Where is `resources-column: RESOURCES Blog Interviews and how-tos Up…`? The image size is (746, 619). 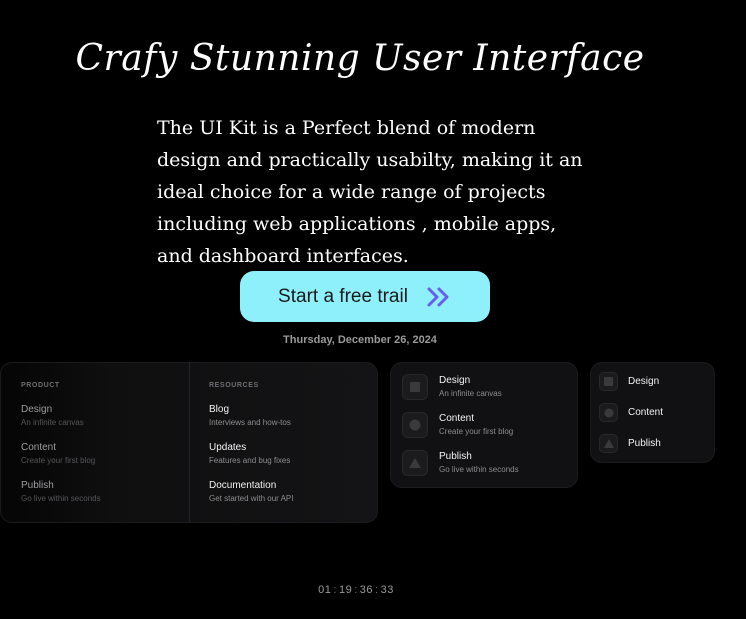 resources-column: RESOURCES Blog Interviews and how-tos Up… is located at coordinates (284, 442).